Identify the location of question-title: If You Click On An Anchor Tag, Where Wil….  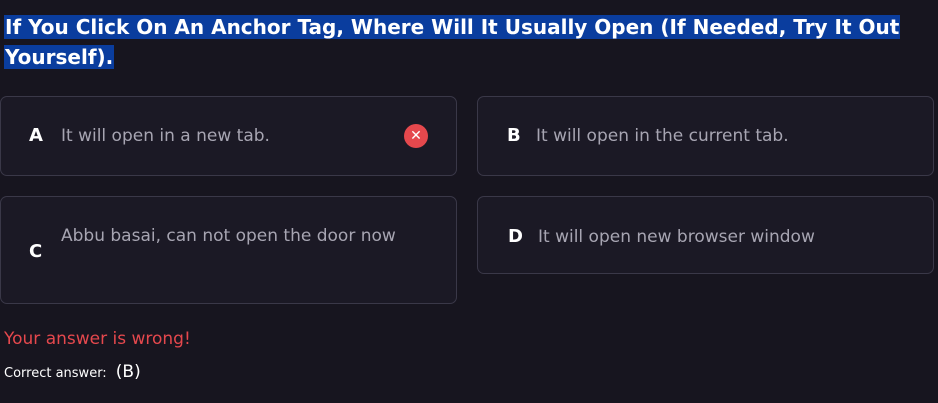
(454, 42).